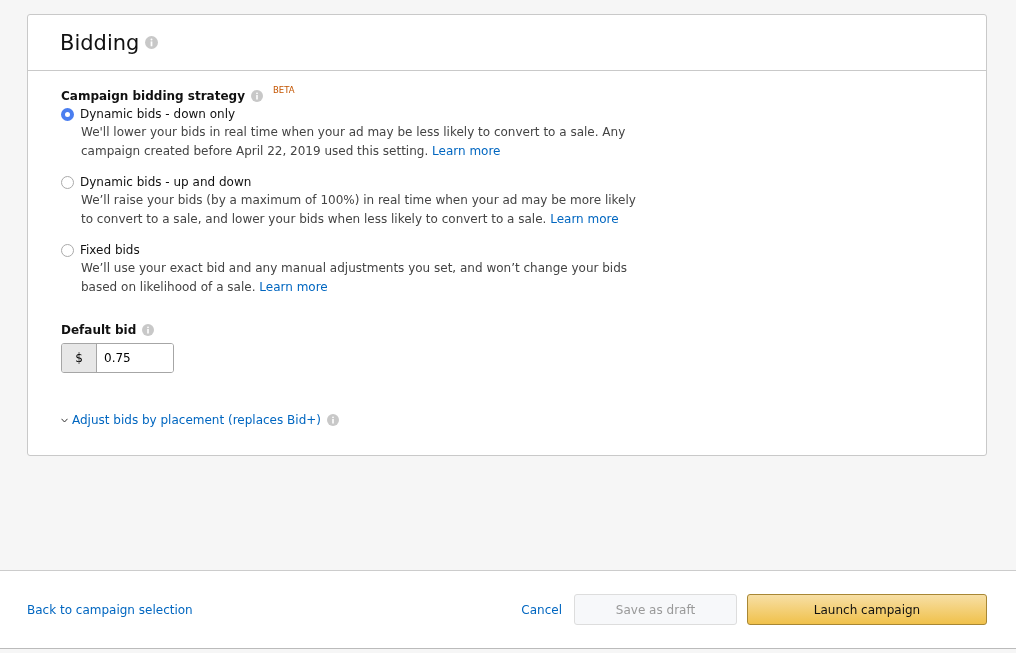 This screenshot has height=653, width=1016. Describe the element at coordinates (153, 96) in the screenshot. I see `strategy-label: Campaign bidding strategy` at that location.